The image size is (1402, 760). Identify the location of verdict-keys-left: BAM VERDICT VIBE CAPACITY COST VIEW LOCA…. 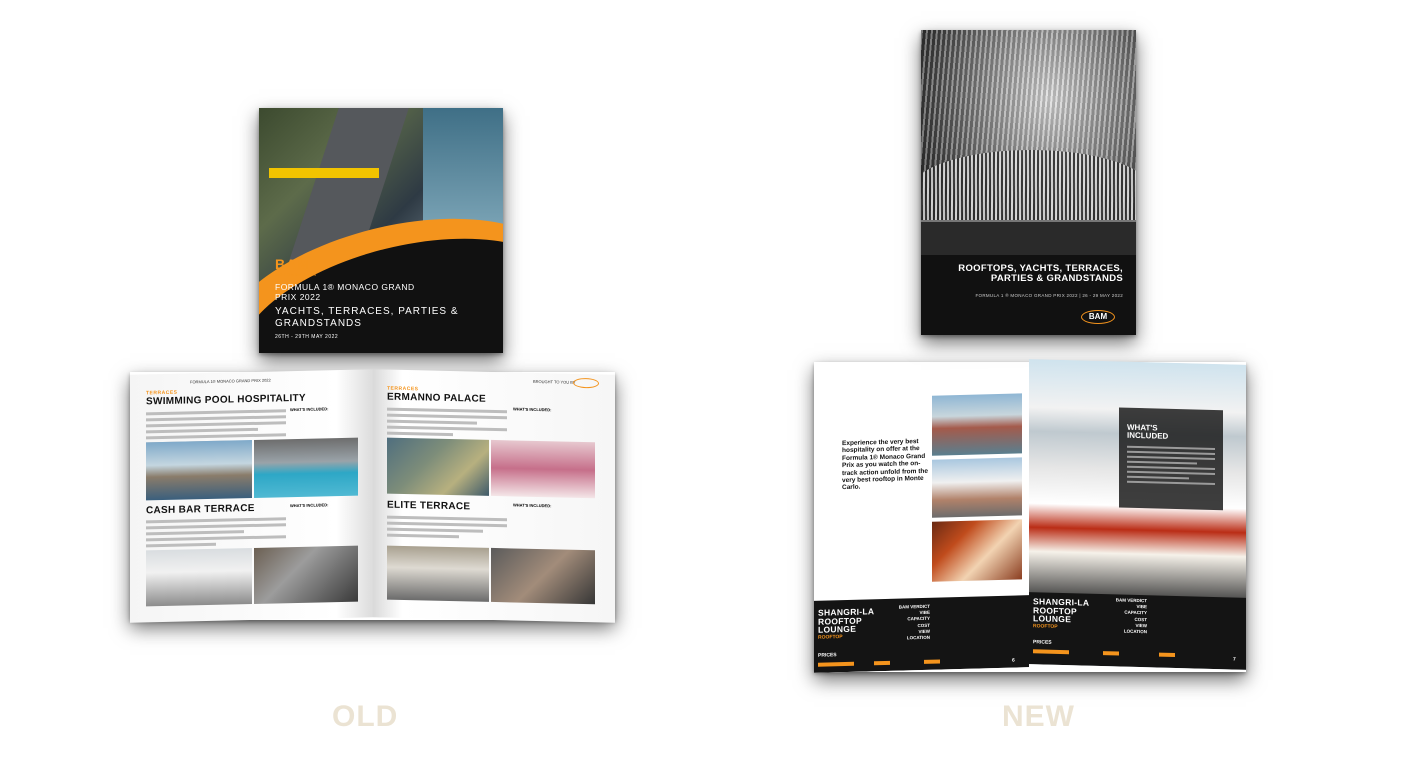
(914, 622).